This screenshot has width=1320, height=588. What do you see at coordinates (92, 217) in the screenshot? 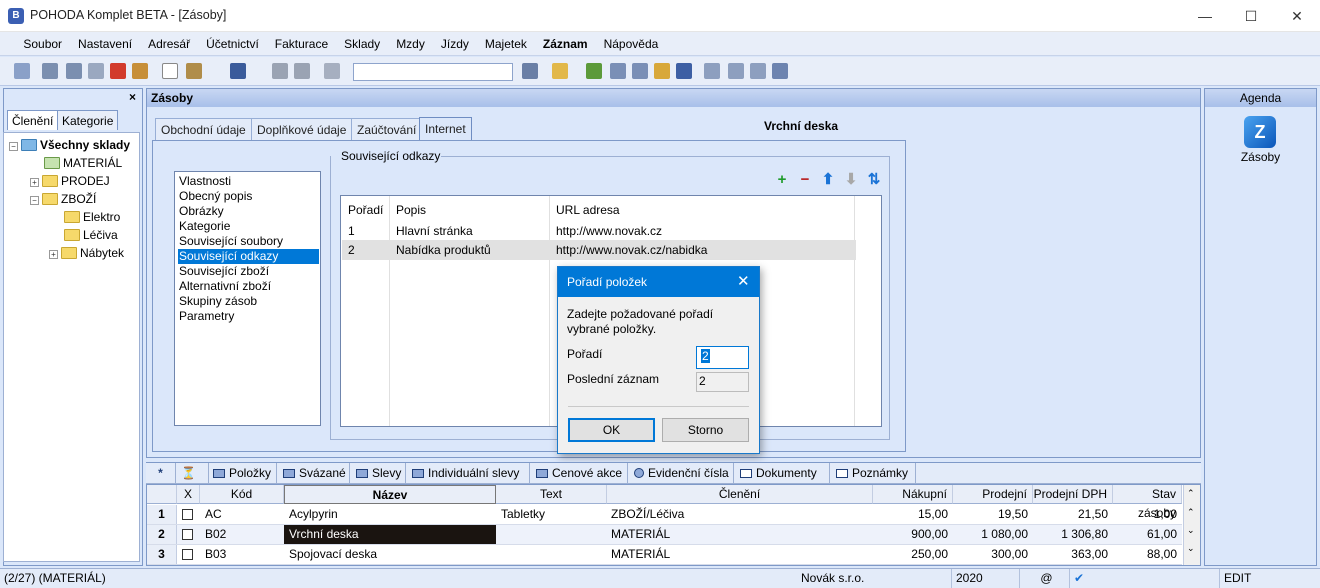
I see `tree-node-elektro: Elektro` at bounding box center [92, 217].